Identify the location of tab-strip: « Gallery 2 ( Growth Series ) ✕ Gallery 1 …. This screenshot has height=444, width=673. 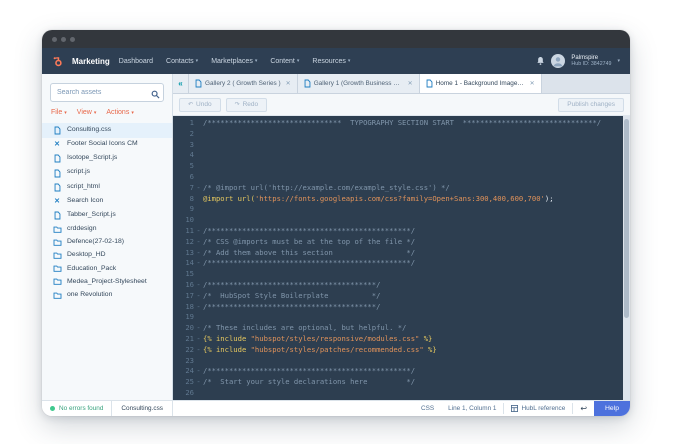
(401, 84).